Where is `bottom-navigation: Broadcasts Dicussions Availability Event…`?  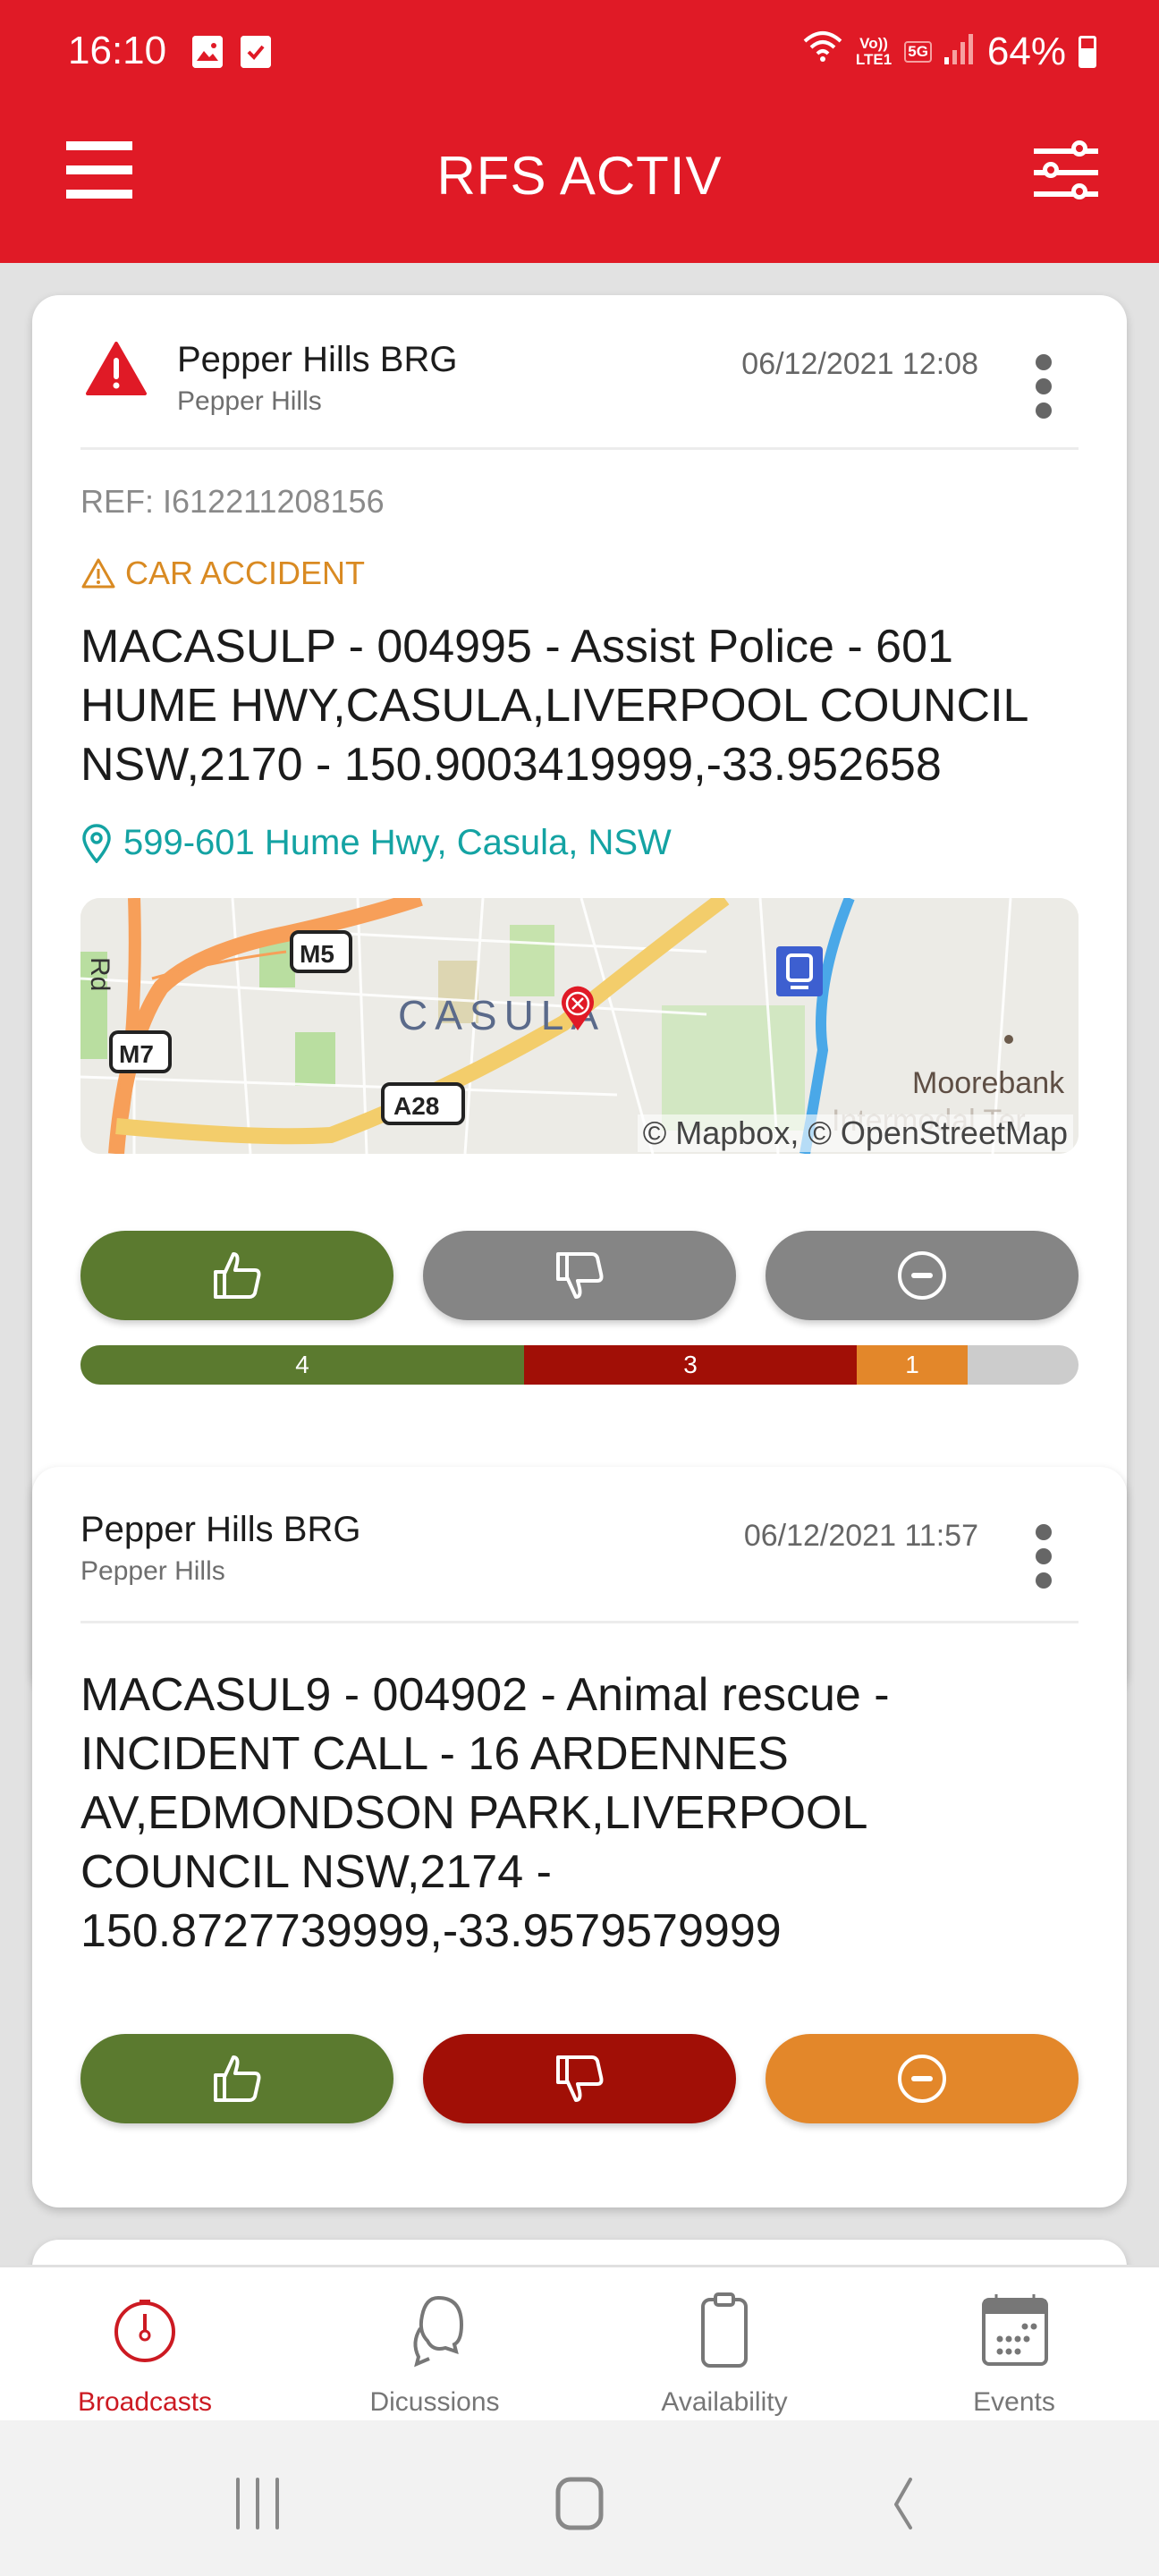 bottom-navigation: Broadcasts Dicussions Availability Event… is located at coordinates (579, 2342).